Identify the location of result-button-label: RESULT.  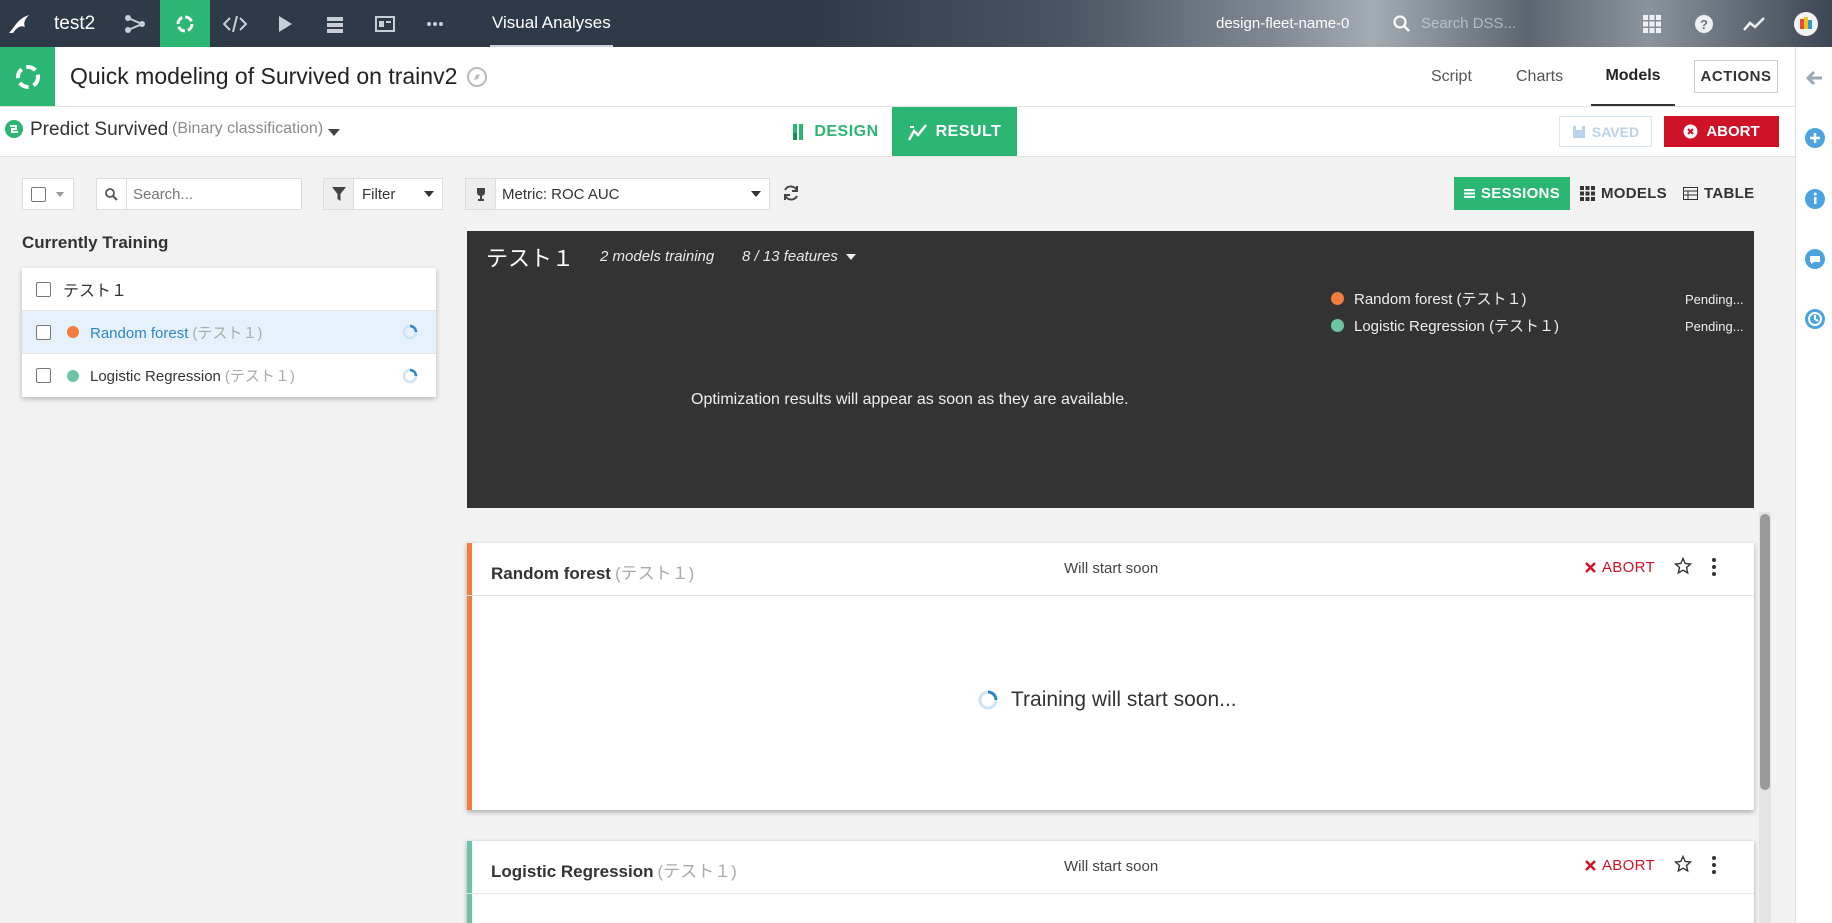
(968, 131).